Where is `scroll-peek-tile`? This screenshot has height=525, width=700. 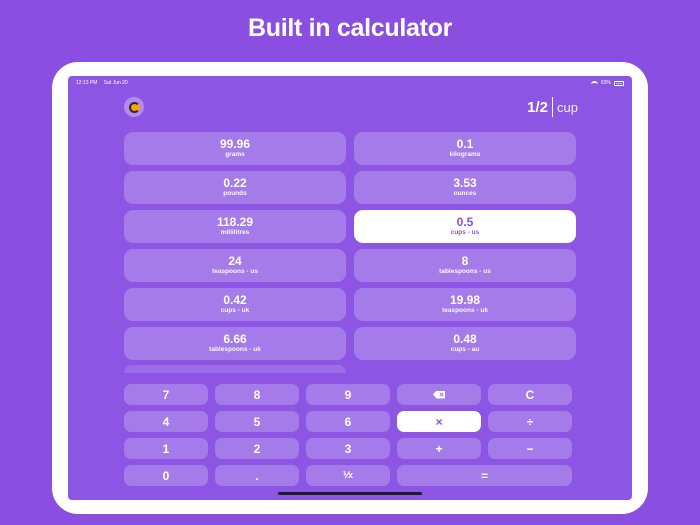 scroll-peek-tile is located at coordinates (235, 369).